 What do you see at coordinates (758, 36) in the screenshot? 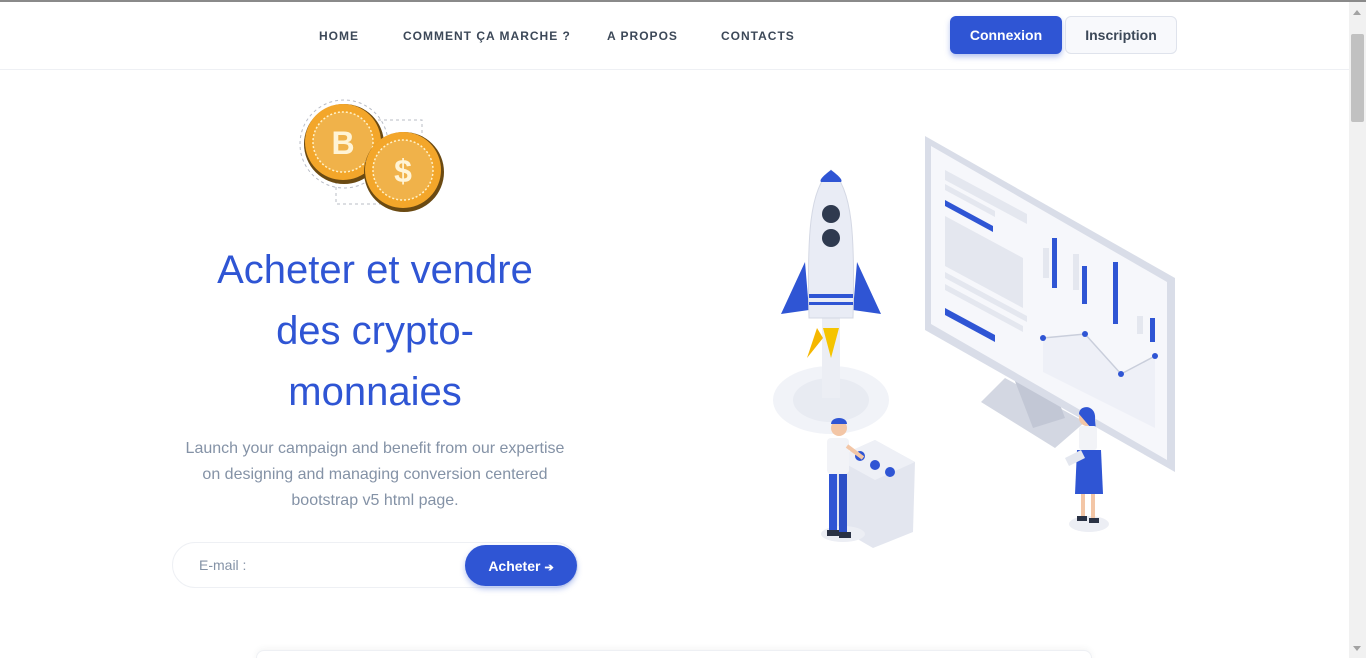
I see `nav-link-contacts: CONTACTS` at bounding box center [758, 36].